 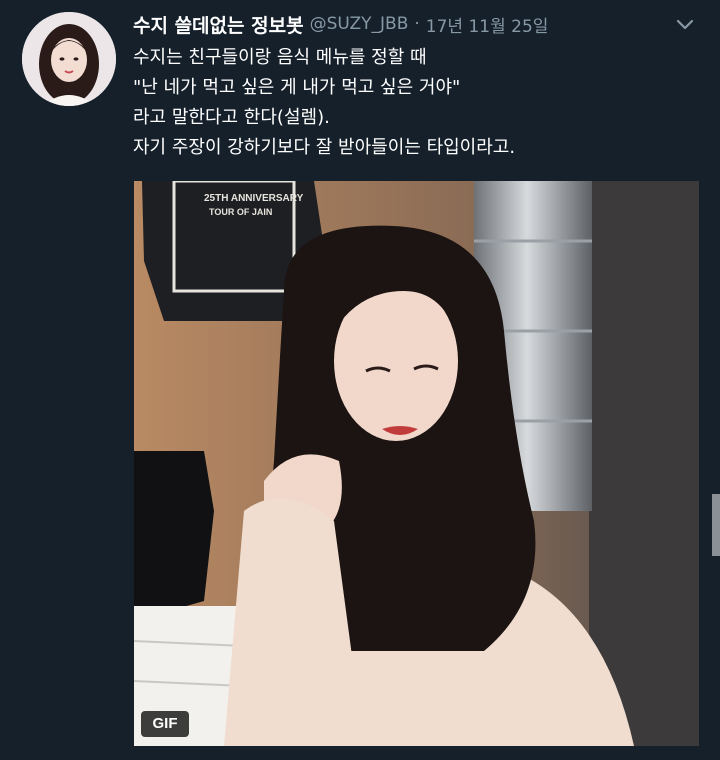 I want to click on scrollbar-thumb, so click(x=716, y=525).